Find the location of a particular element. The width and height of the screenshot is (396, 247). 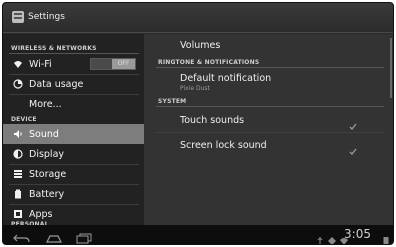

screen-lock-sound-checkbox is located at coordinates (353, 148).